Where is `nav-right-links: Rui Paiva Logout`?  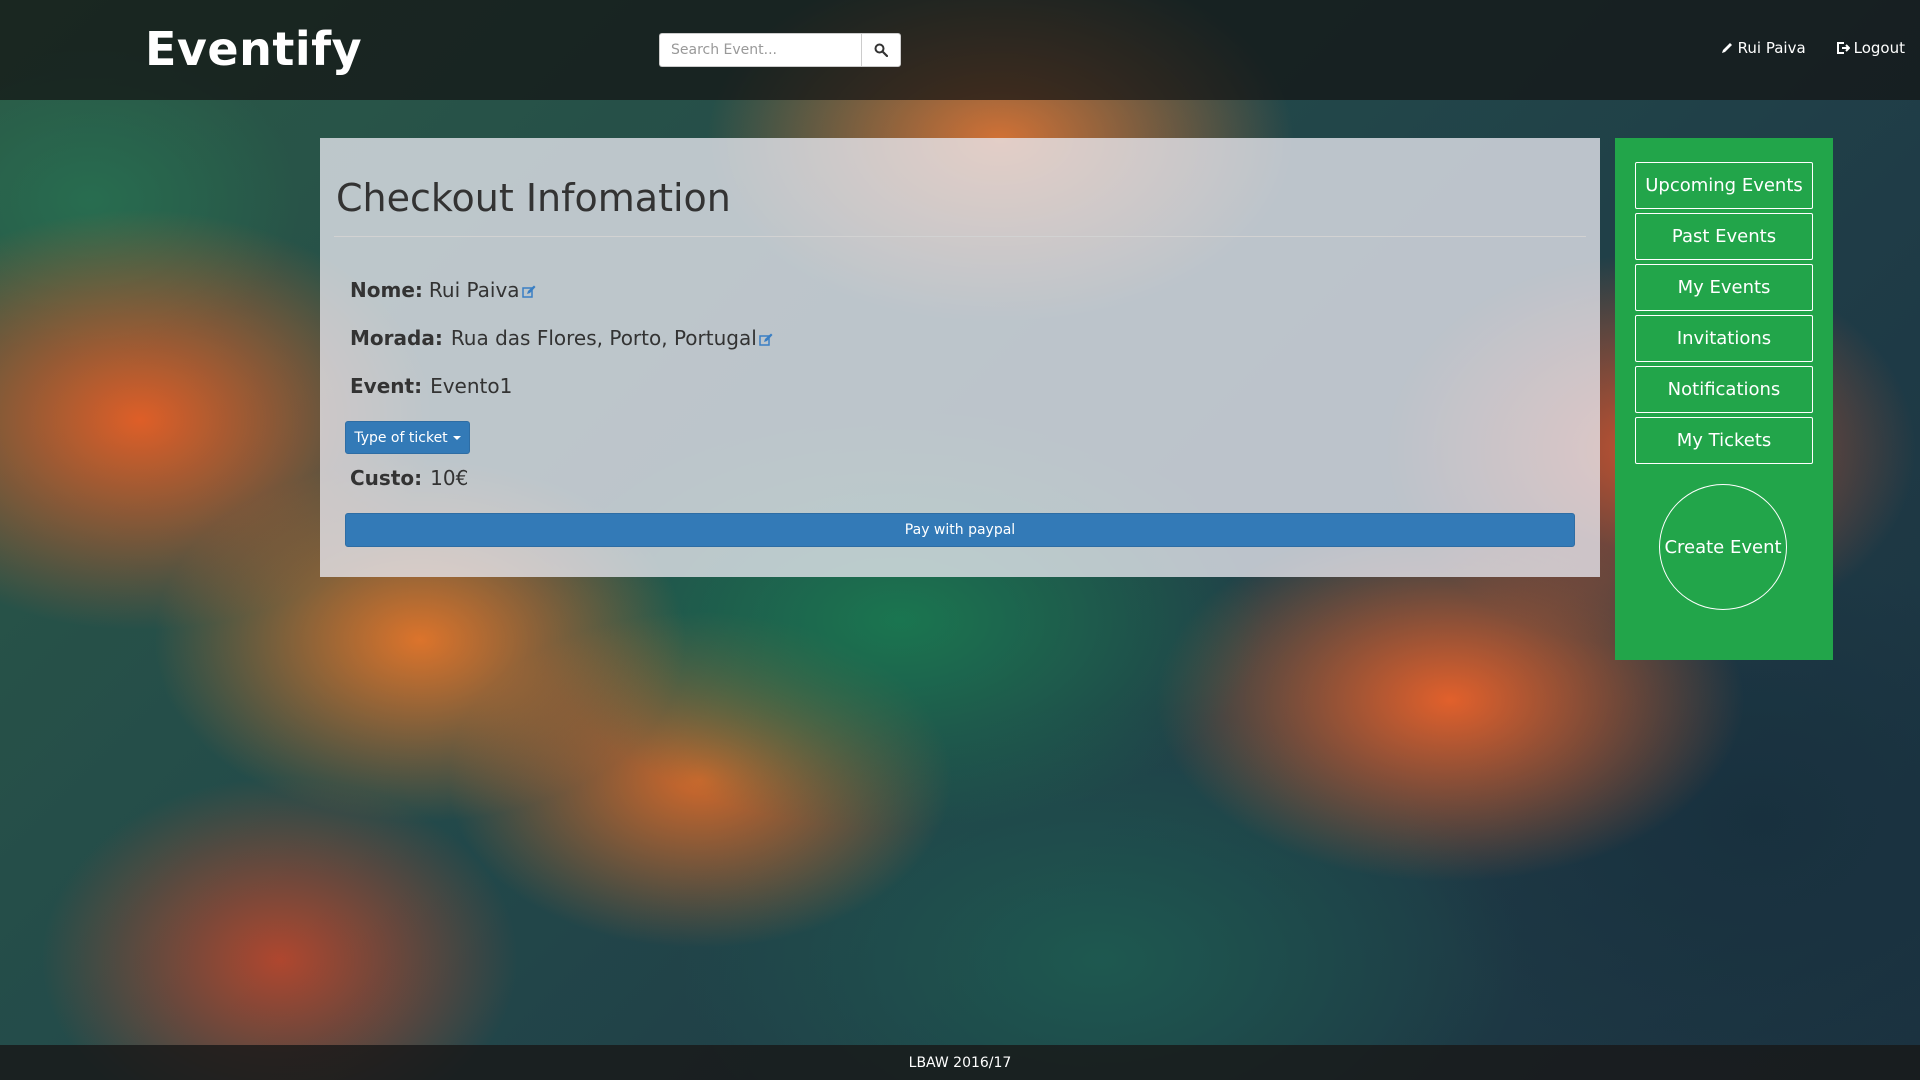
nav-right-links: Rui Paiva Logout is located at coordinates (1812, 48).